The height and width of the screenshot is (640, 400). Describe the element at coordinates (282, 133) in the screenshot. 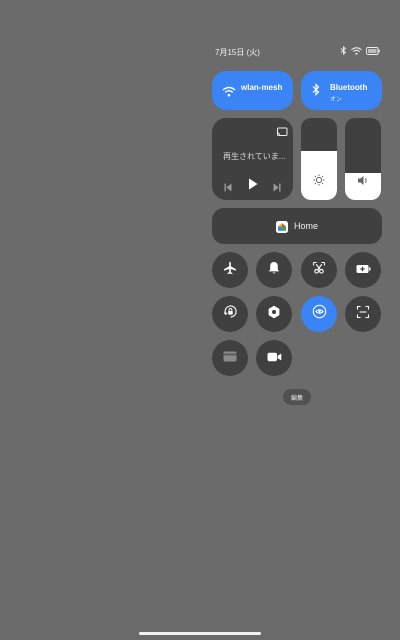

I see `cast-icon` at that location.